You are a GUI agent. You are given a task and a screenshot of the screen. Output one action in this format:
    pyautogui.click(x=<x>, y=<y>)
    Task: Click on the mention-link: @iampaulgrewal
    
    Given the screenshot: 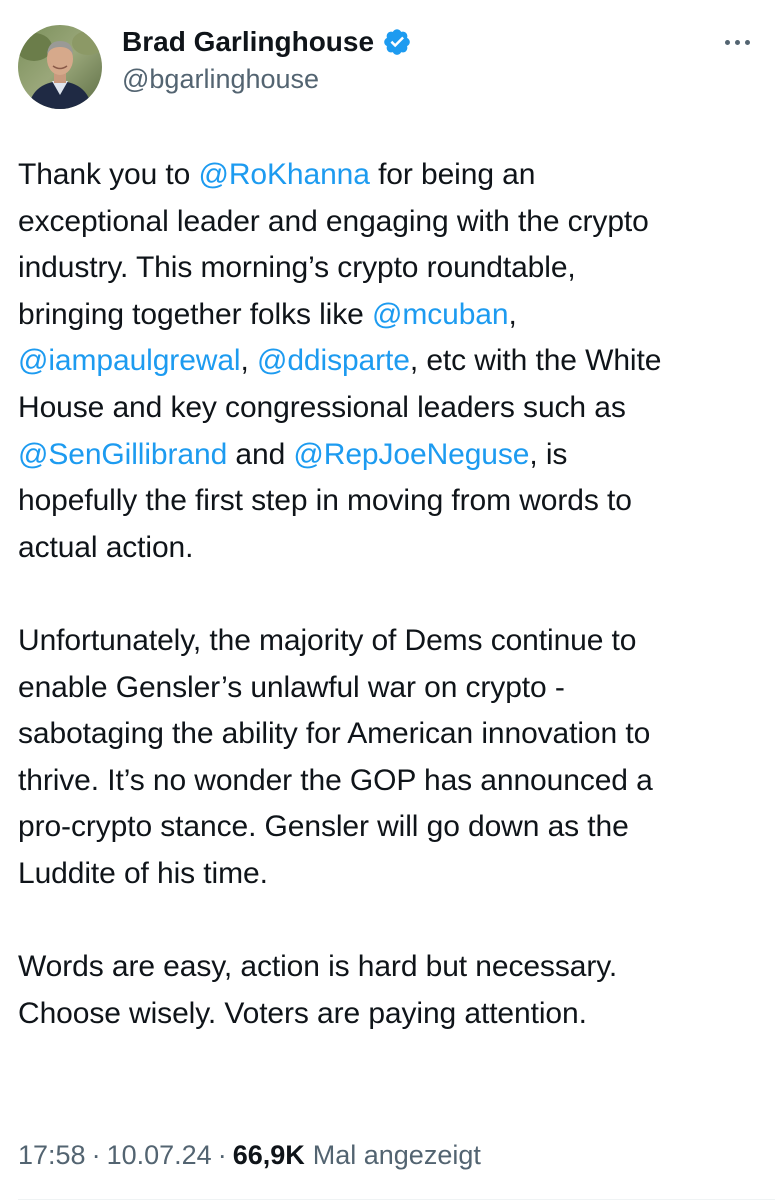 What is the action you would take?
    pyautogui.click(x=129, y=360)
    